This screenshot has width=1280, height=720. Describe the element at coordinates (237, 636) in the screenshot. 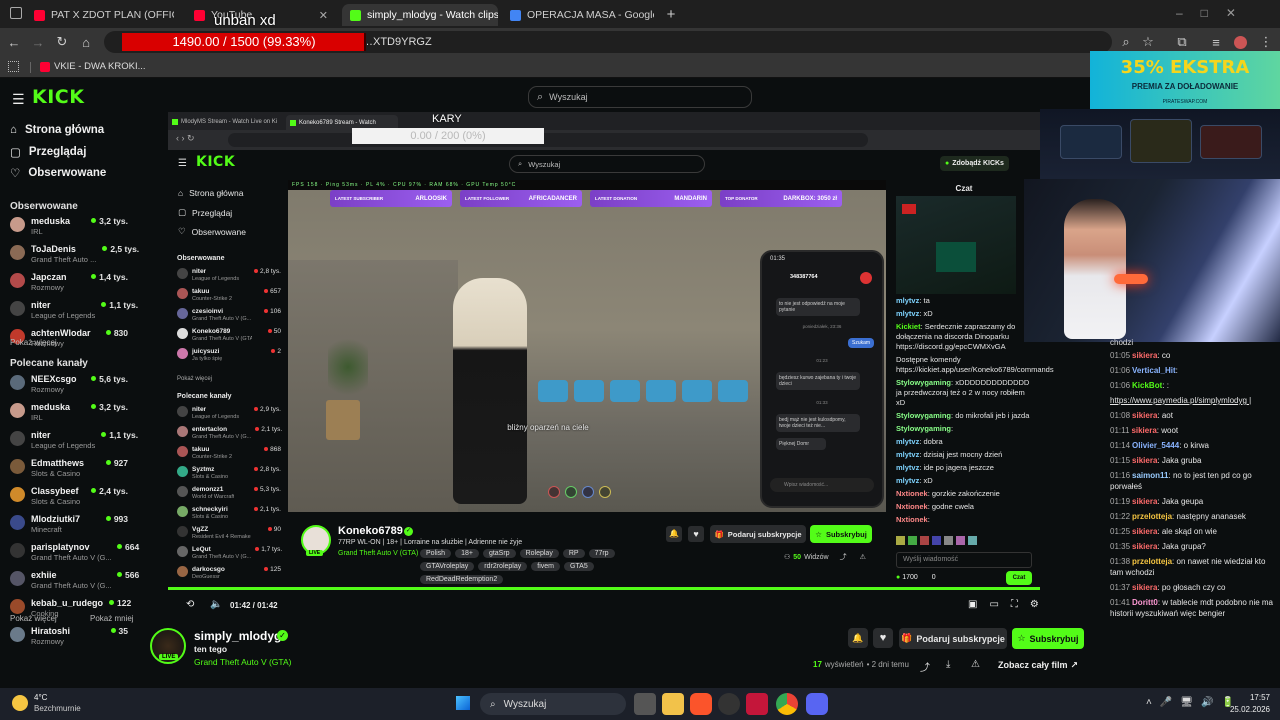

I see `streamer-name: simply_mlodyg` at that location.